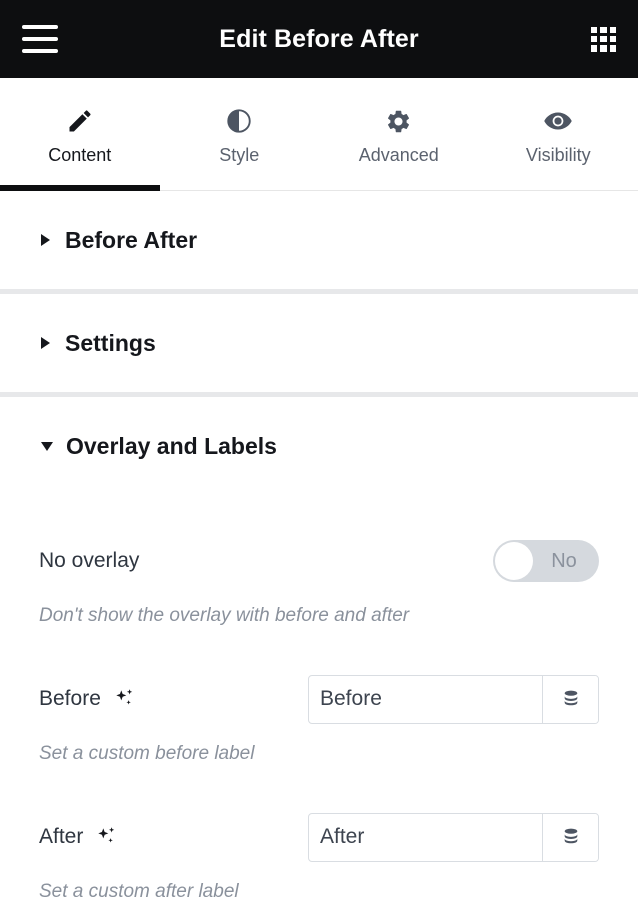 The height and width of the screenshot is (922, 638). What do you see at coordinates (80, 155) in the screenshot?
I see `tab-content-label: Content` at bounding box center [80, 155].